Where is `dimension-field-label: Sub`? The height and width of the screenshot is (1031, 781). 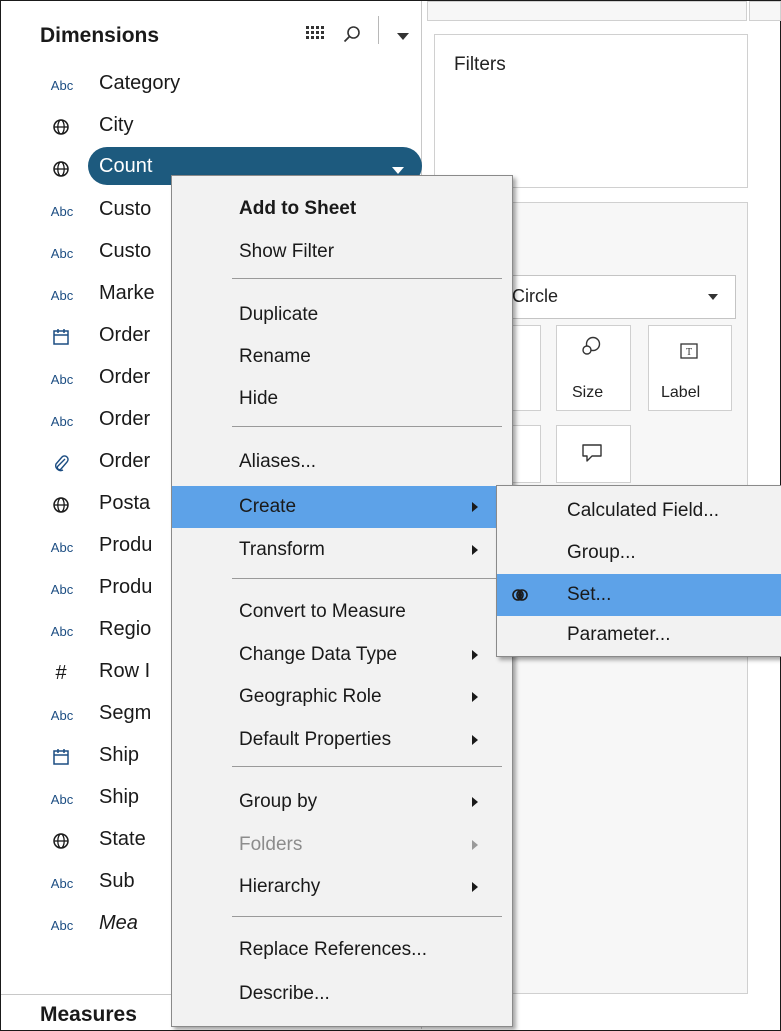 dimension-field-label: Sub is located at coordinates (117, 881).